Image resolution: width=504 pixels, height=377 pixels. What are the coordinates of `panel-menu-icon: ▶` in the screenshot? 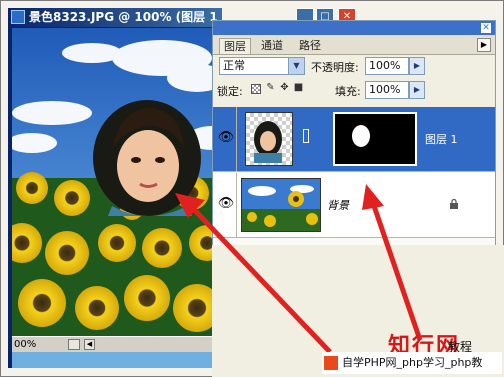 It's located at (484, 45).